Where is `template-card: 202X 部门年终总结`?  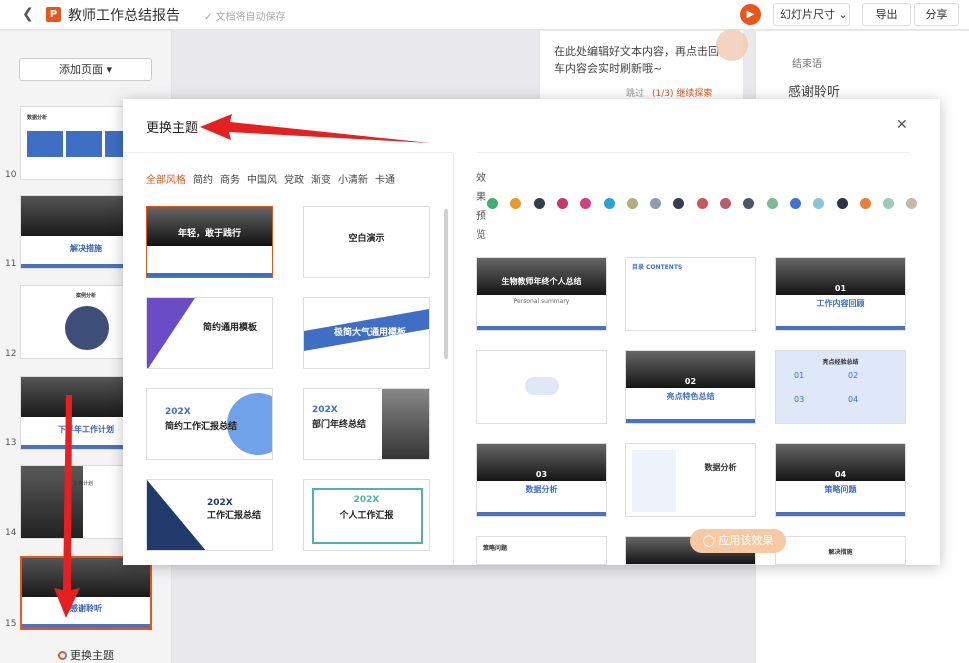
template-card: 202X 部门年终总结 is located at coordinates (366, 424).